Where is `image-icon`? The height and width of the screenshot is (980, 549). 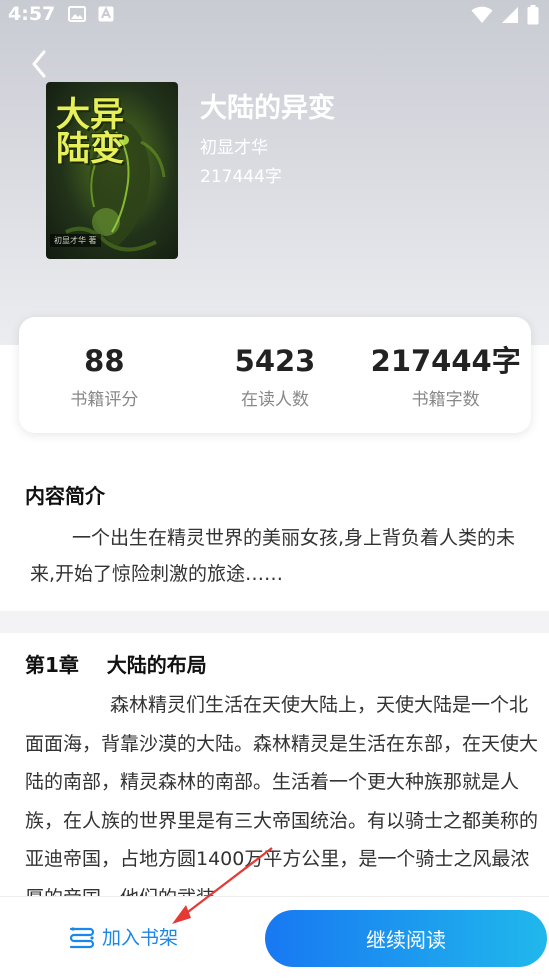 image-icon is located at coordinates (77, 16).